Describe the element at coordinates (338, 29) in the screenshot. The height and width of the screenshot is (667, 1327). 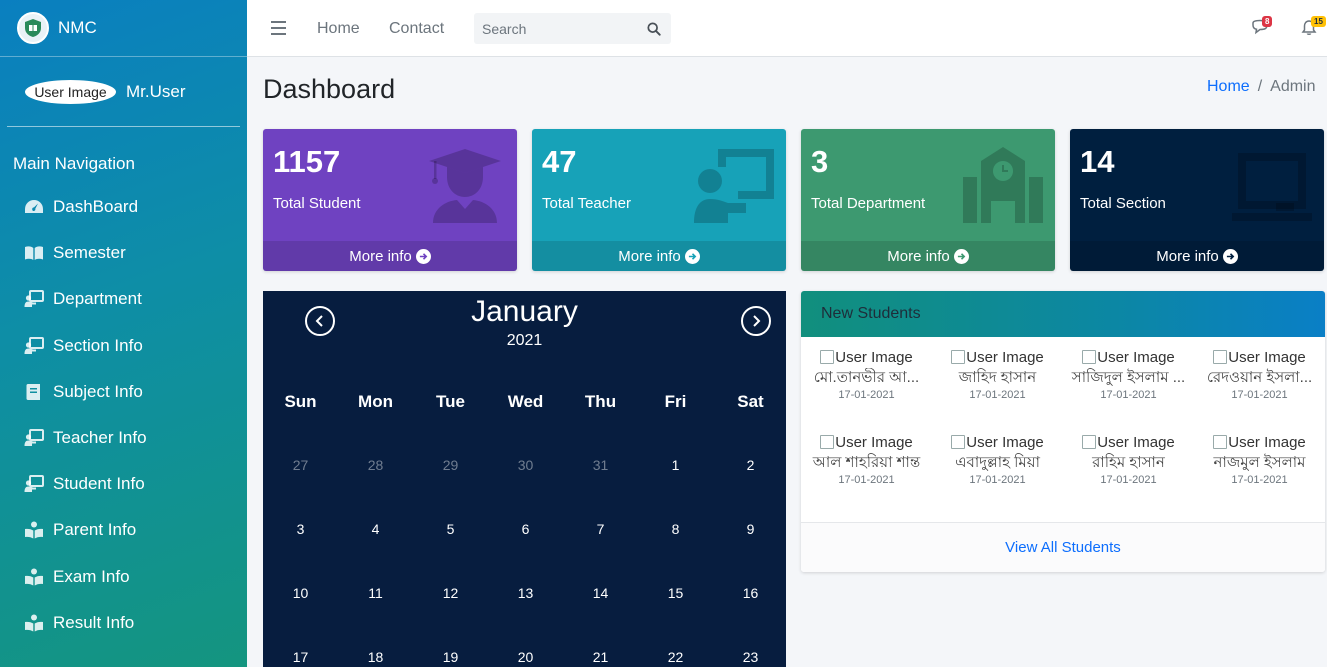
I see `nav-link-home: Home` at that location.